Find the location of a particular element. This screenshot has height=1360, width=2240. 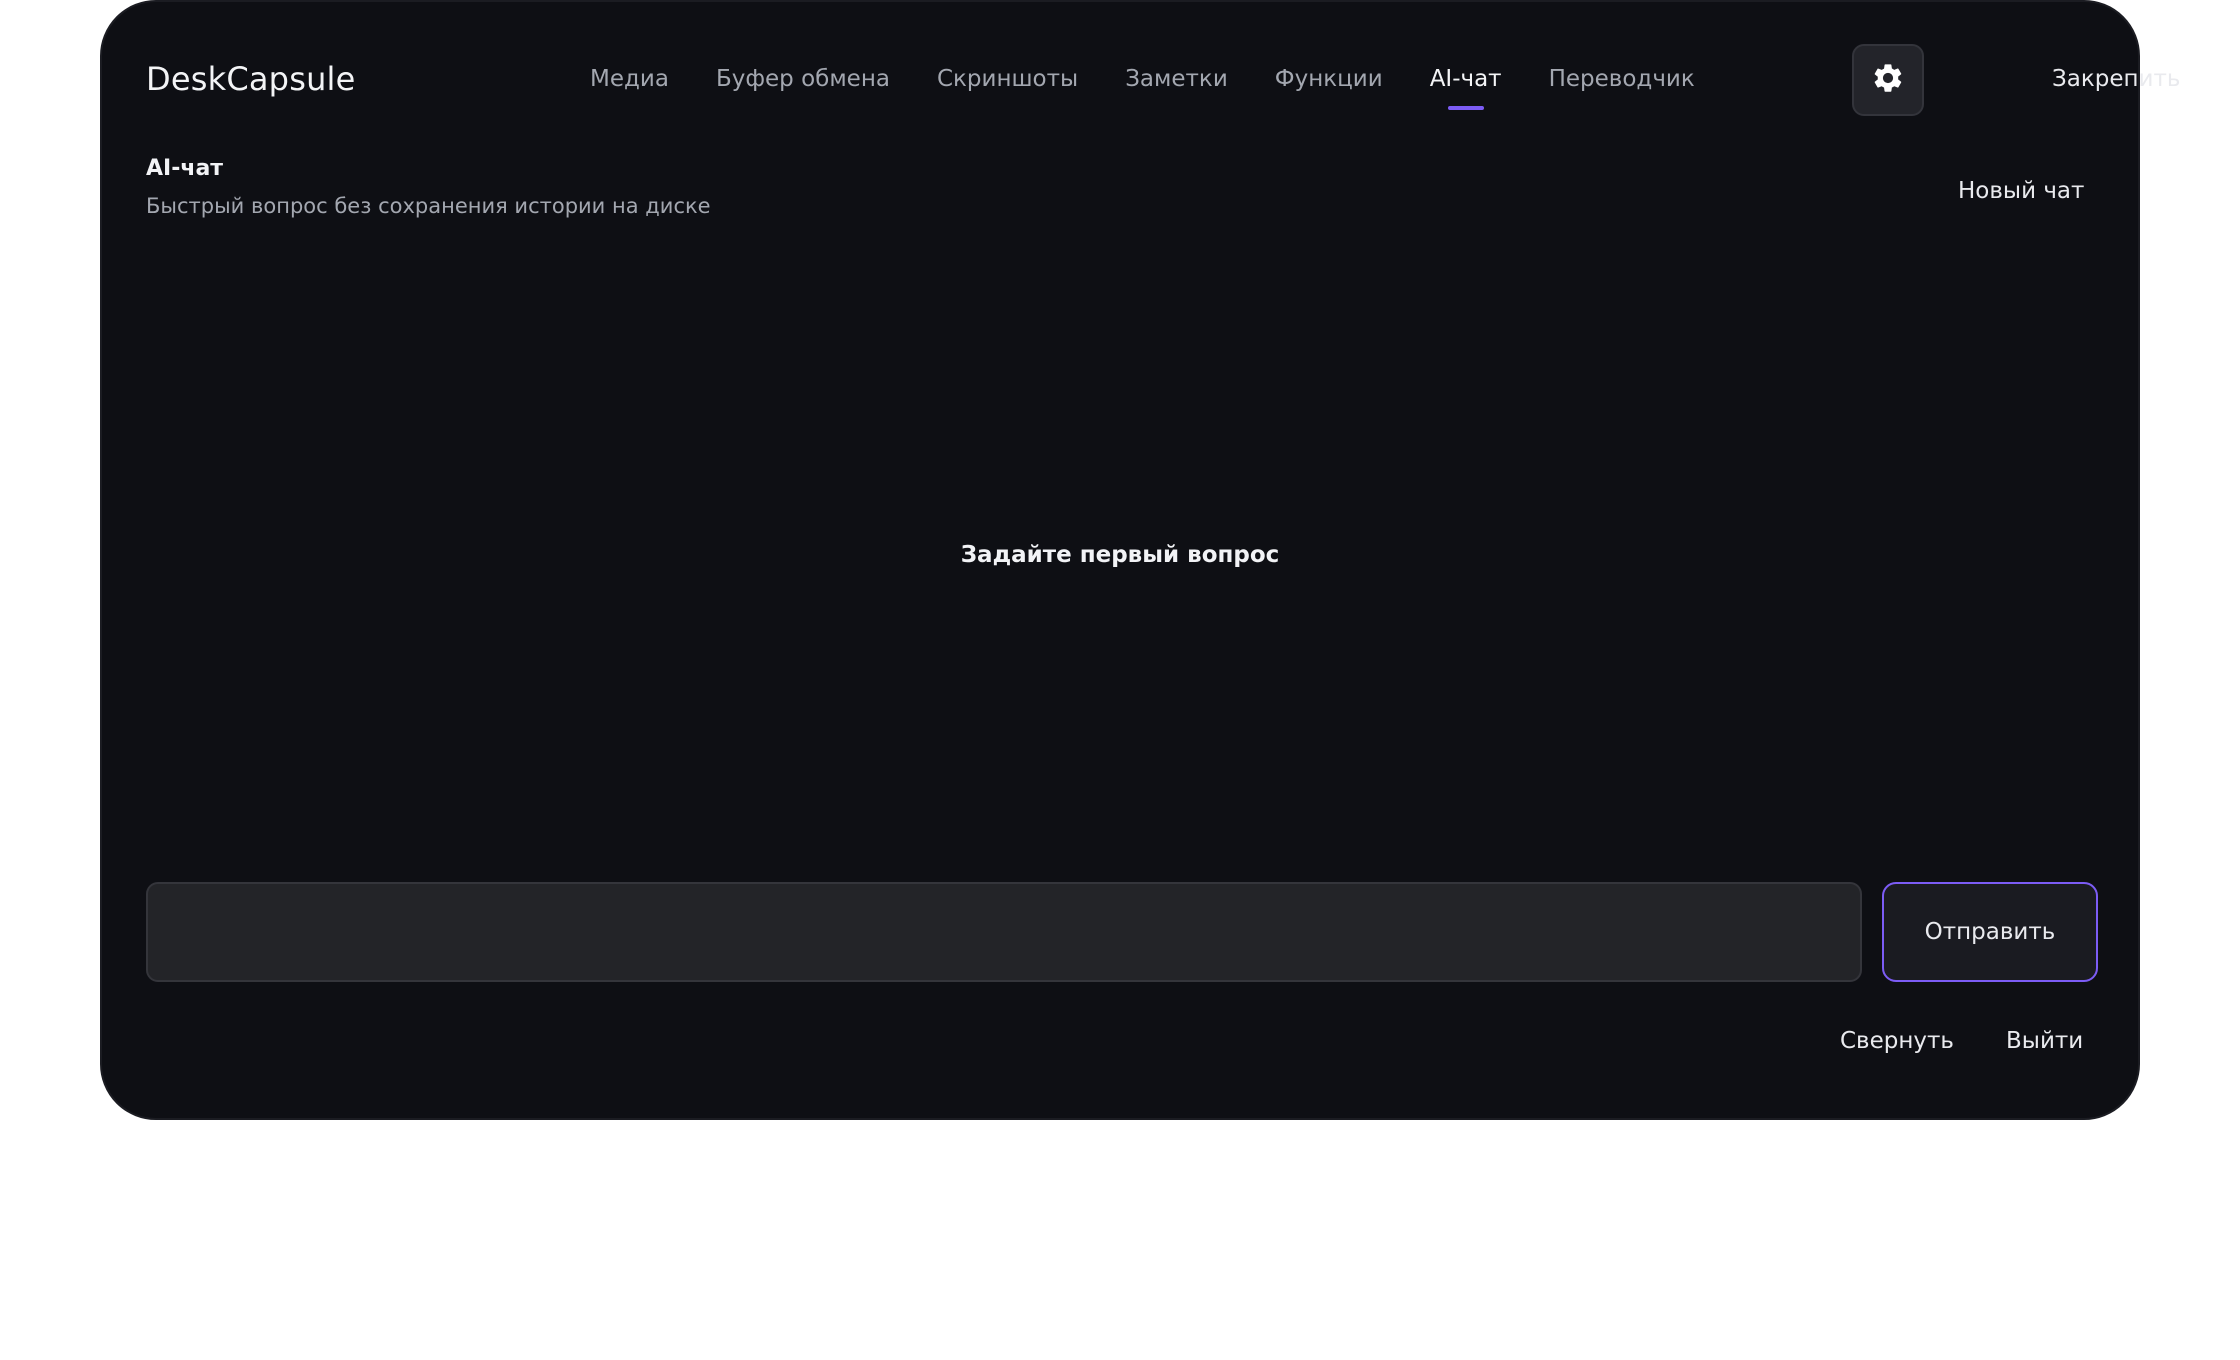

exit-button: Выйти is located at coordinates (2044, 1041).